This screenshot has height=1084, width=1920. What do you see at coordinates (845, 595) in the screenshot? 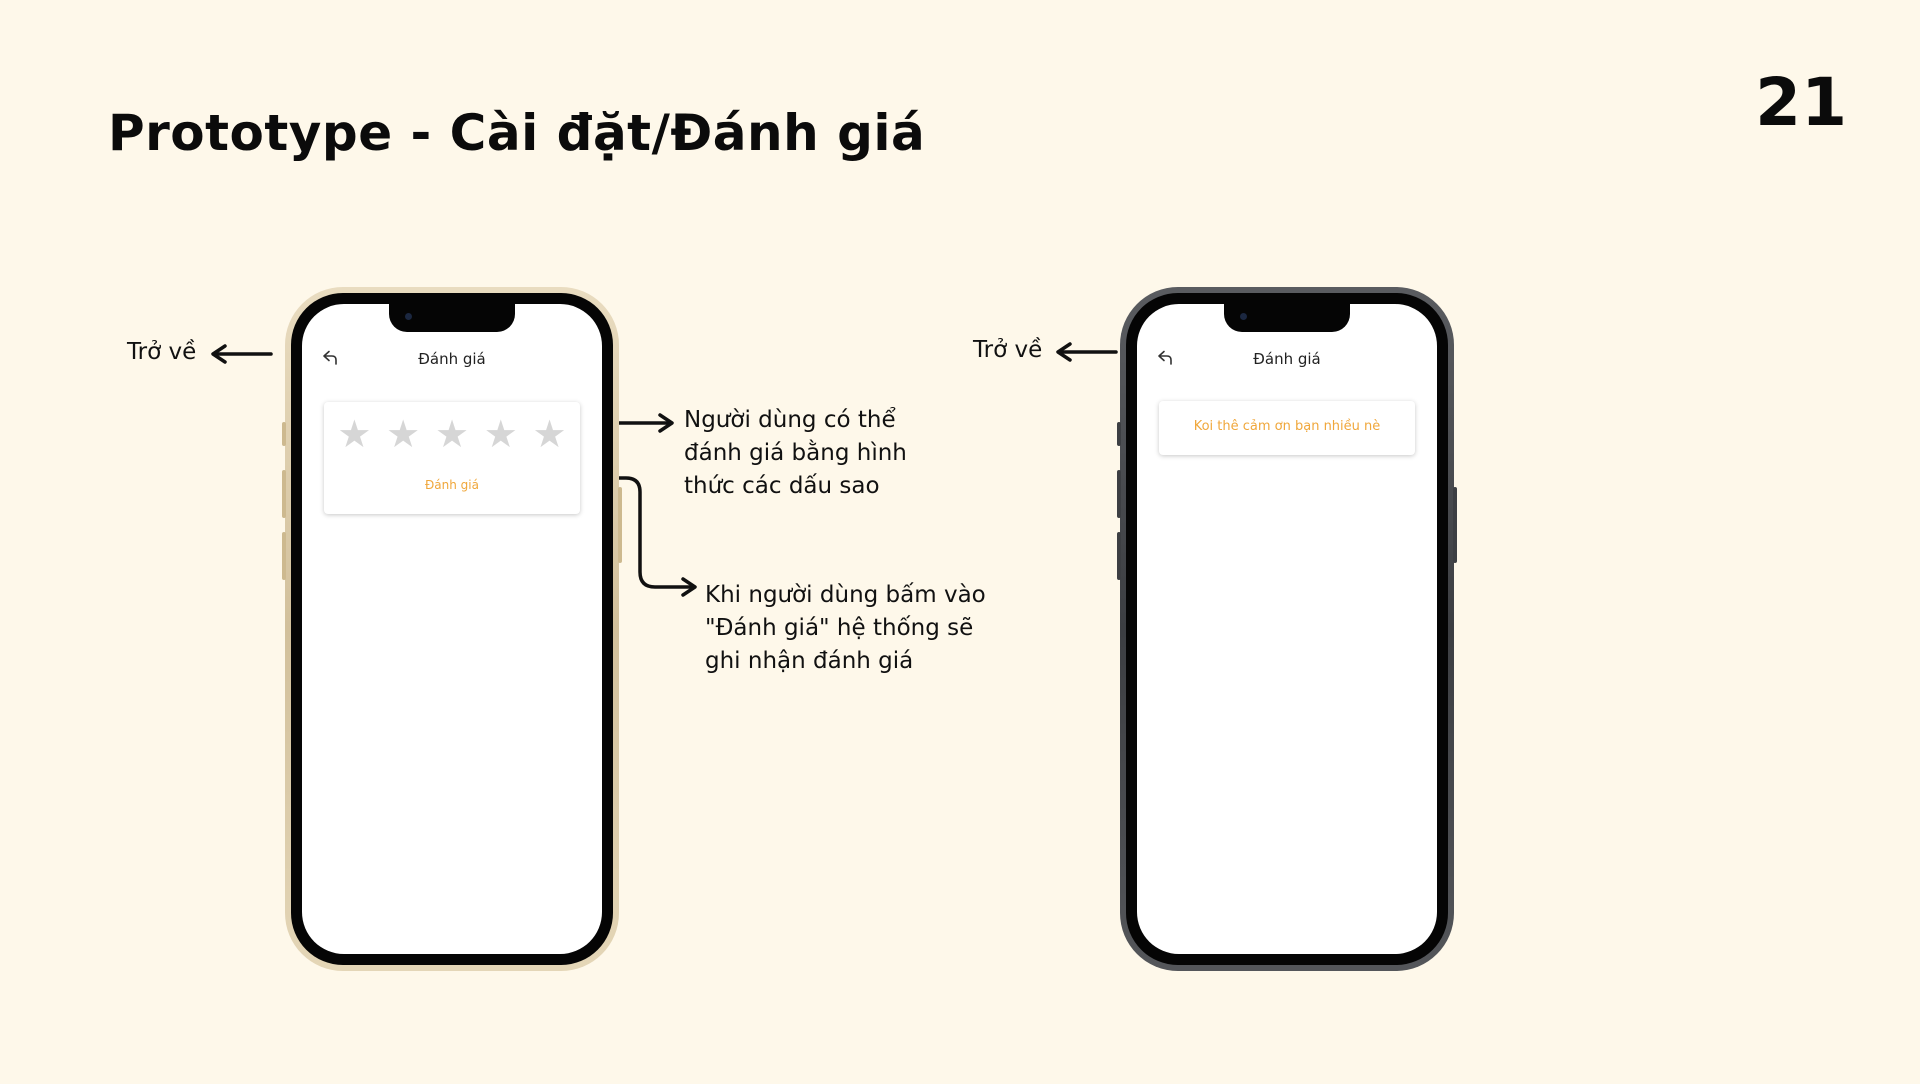
I see `submit-note-line: Khi người dùng bấm vào` at bounding box center [845, 595].